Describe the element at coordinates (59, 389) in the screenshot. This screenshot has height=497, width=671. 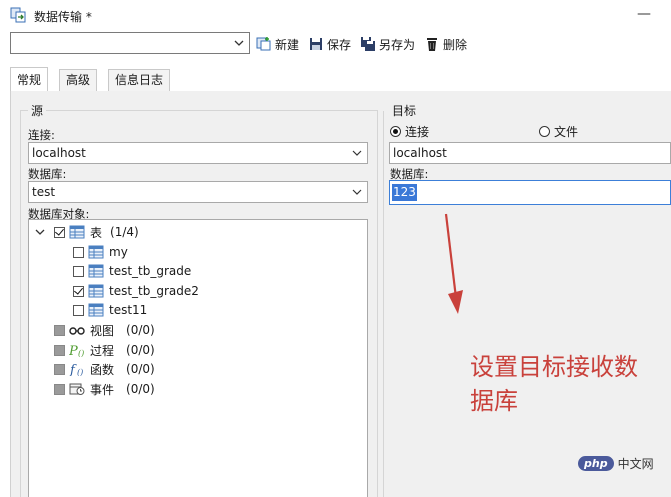
I see `events-checkbox` at that location.